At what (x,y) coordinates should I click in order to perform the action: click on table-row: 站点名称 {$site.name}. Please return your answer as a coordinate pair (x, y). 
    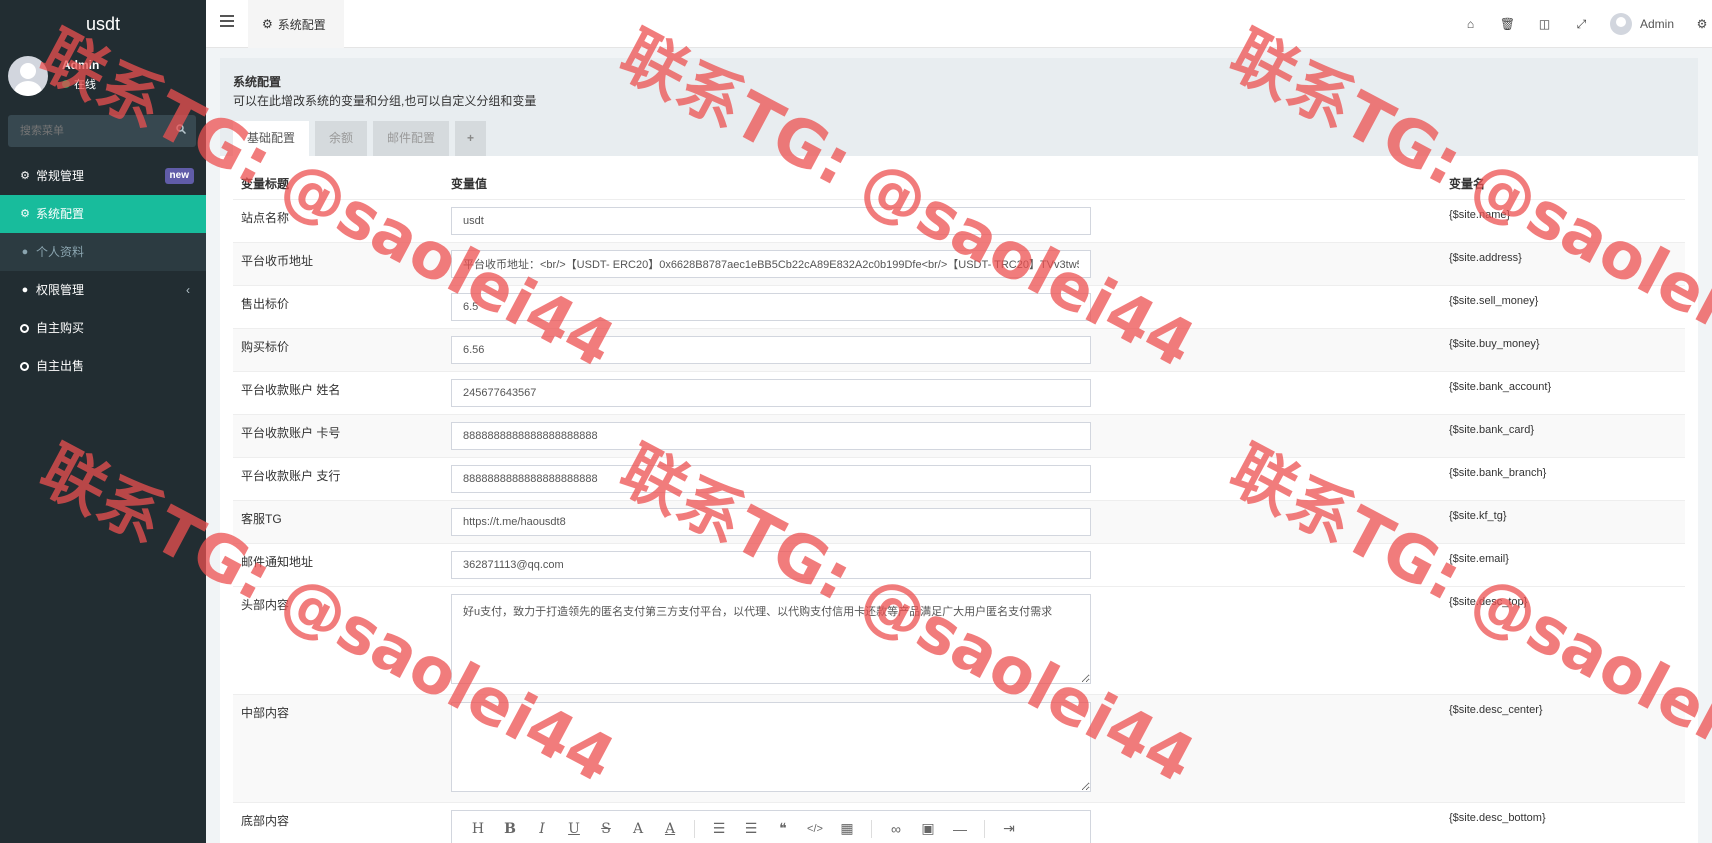
    Looking at the image, I should click on (959, 221).